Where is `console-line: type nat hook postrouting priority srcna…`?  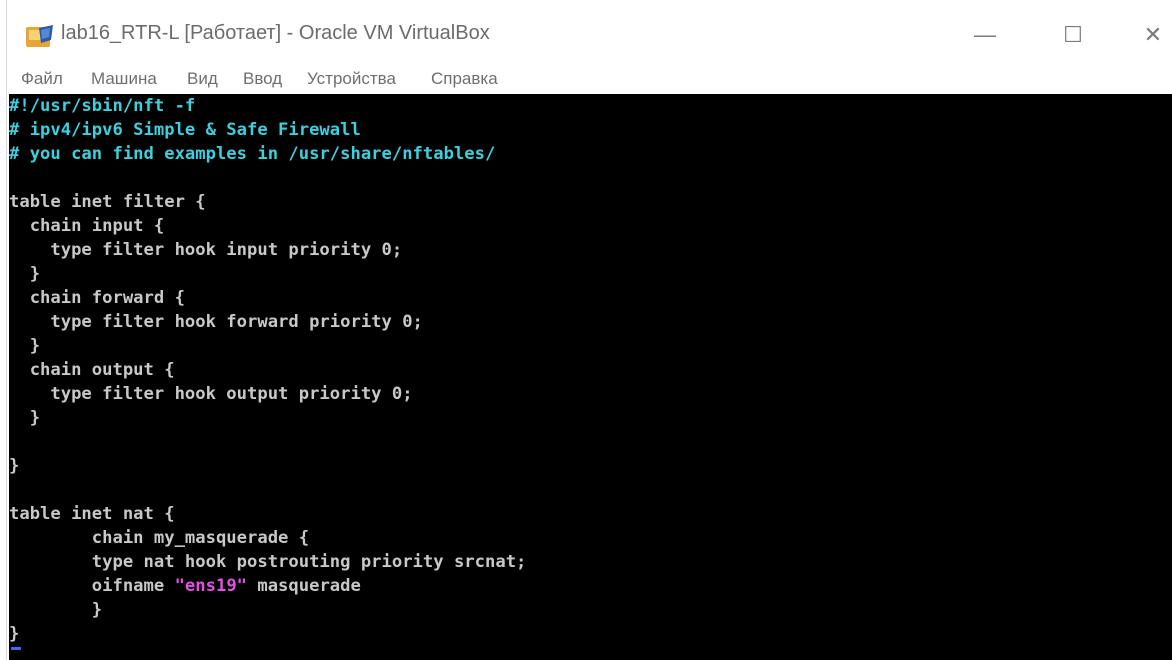
console-line: type nat hook postrouting priority srcna… is located at coordinates (268, 562).